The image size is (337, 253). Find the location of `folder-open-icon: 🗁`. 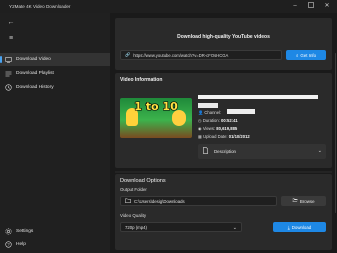

folder-open-icon: 🗁 is located at coordinates (295, 200).